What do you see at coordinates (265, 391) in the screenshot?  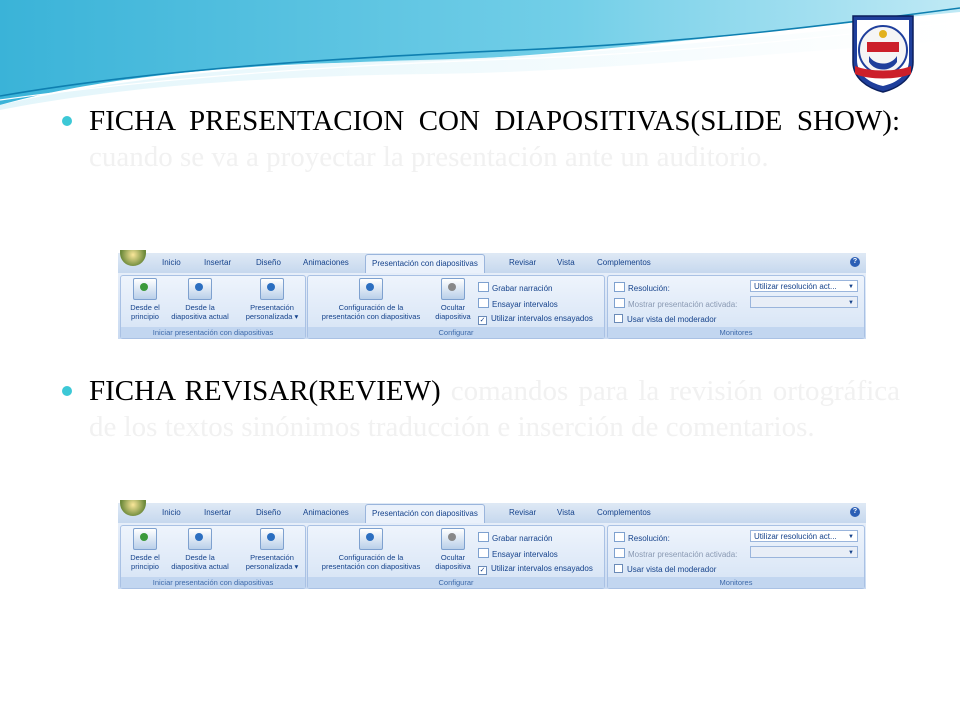 I see `bullet-lead-text: FICHA REVISAR(REVIEW)` at bounding box center [265, 391].